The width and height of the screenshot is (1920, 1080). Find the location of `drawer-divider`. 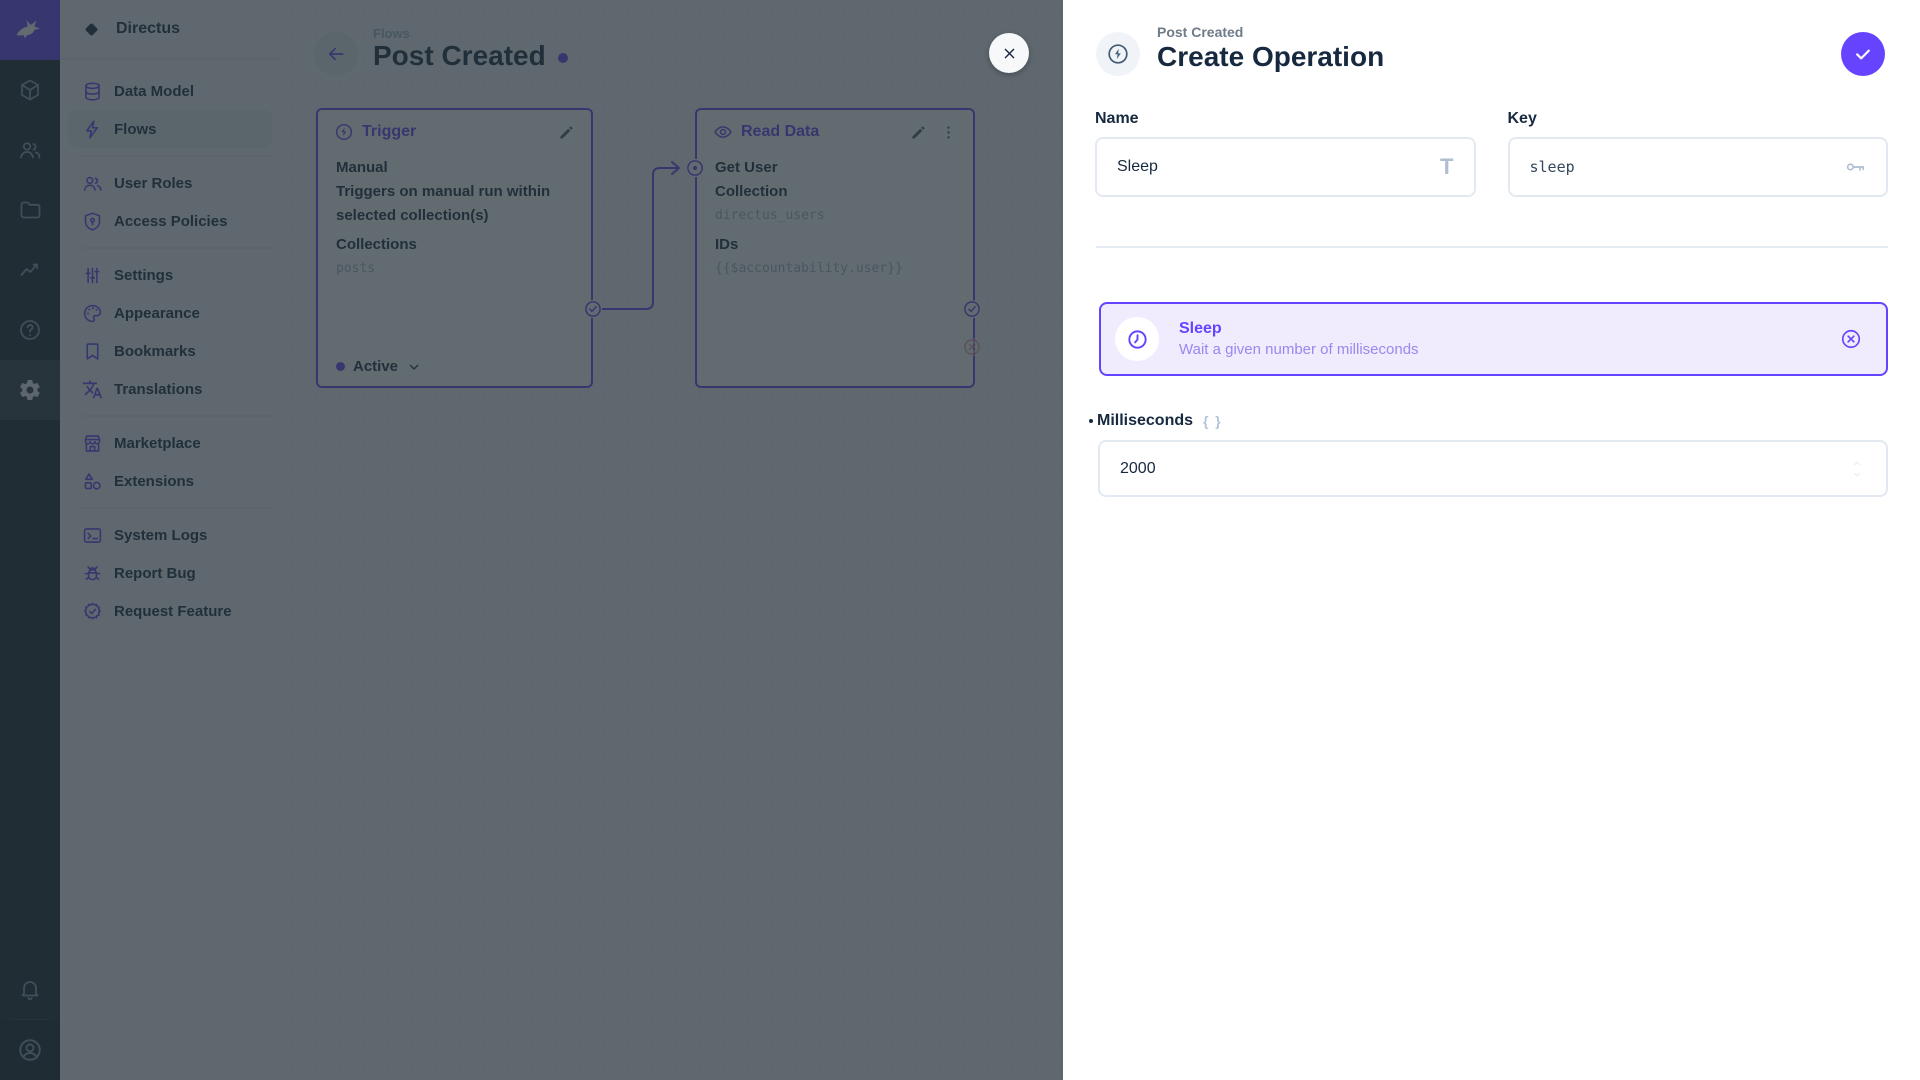

drawer-divider is located at coordinates (1492, 247).